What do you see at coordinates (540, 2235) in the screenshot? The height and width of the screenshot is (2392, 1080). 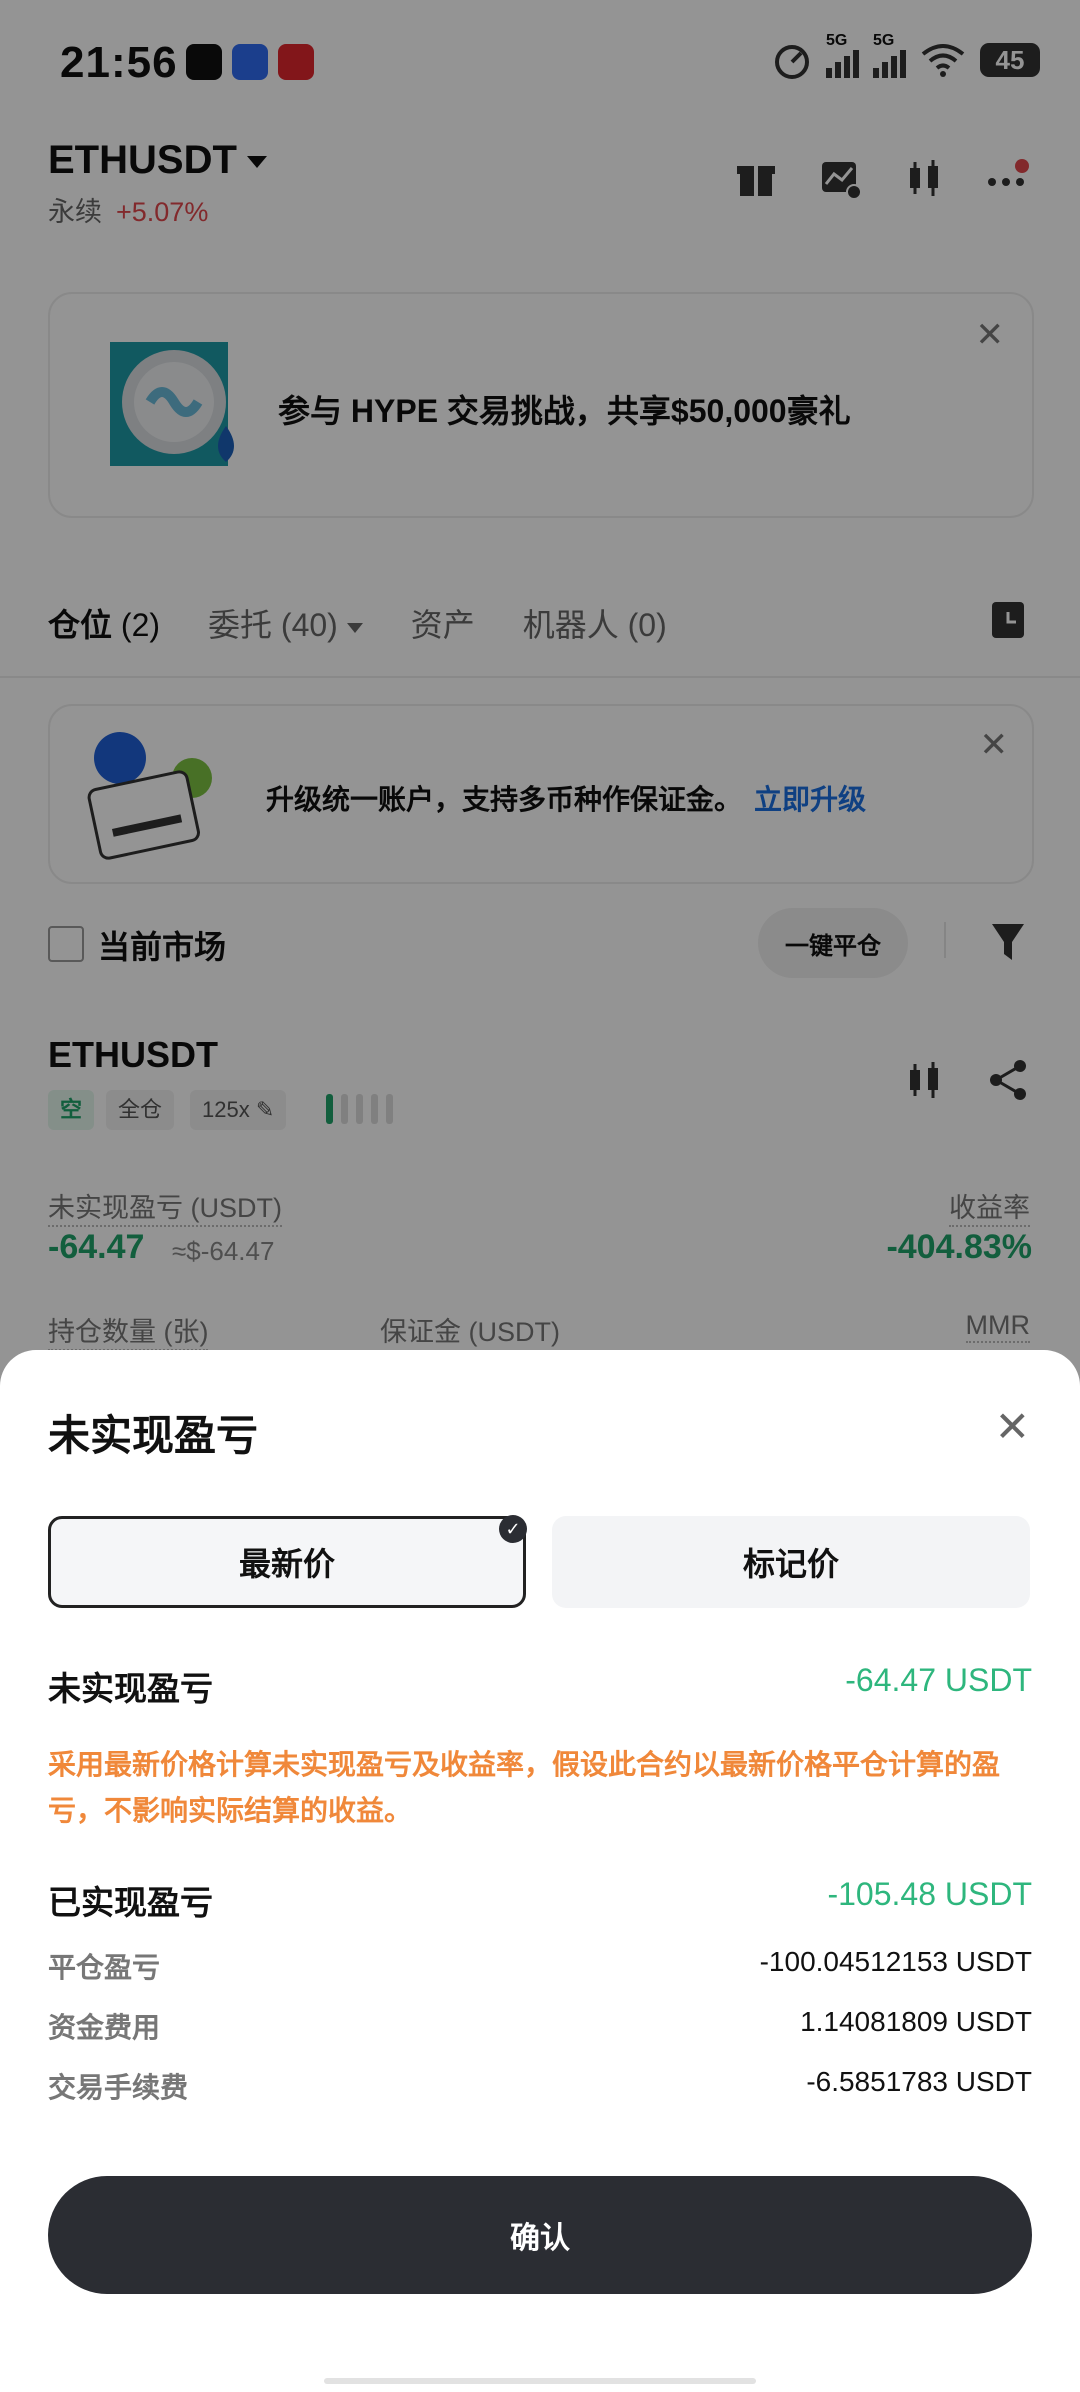 I see `confirm-button: 确认` at bounding box center [540, 2235].